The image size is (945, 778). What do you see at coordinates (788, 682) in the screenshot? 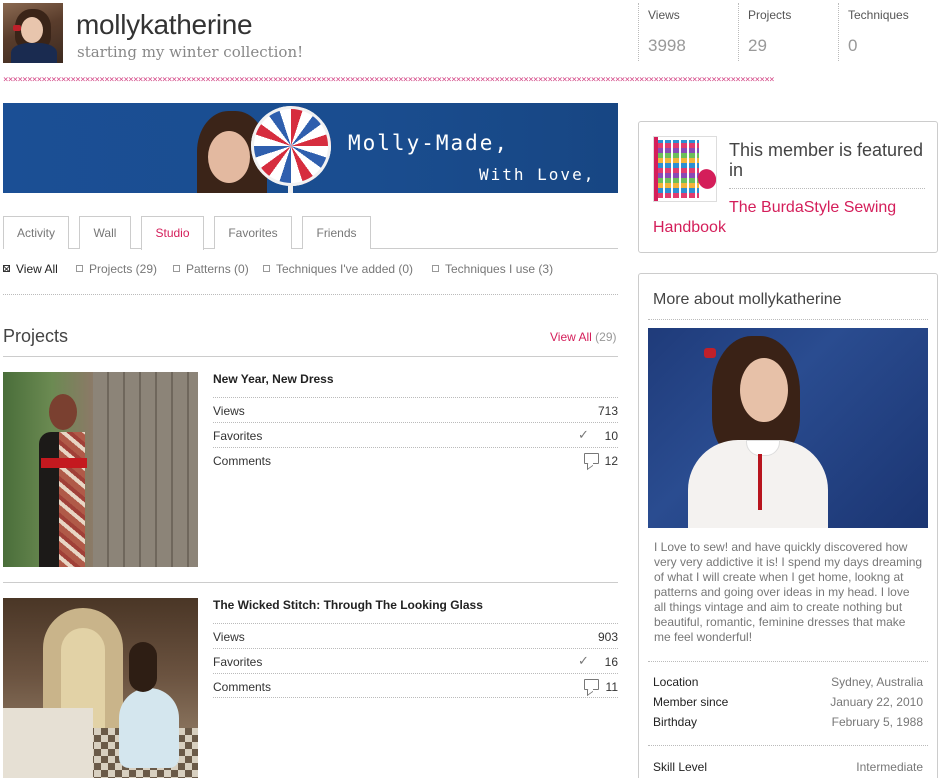
I see `detail-location: Location Sydney, Australia` at bounding box center [788, 682].